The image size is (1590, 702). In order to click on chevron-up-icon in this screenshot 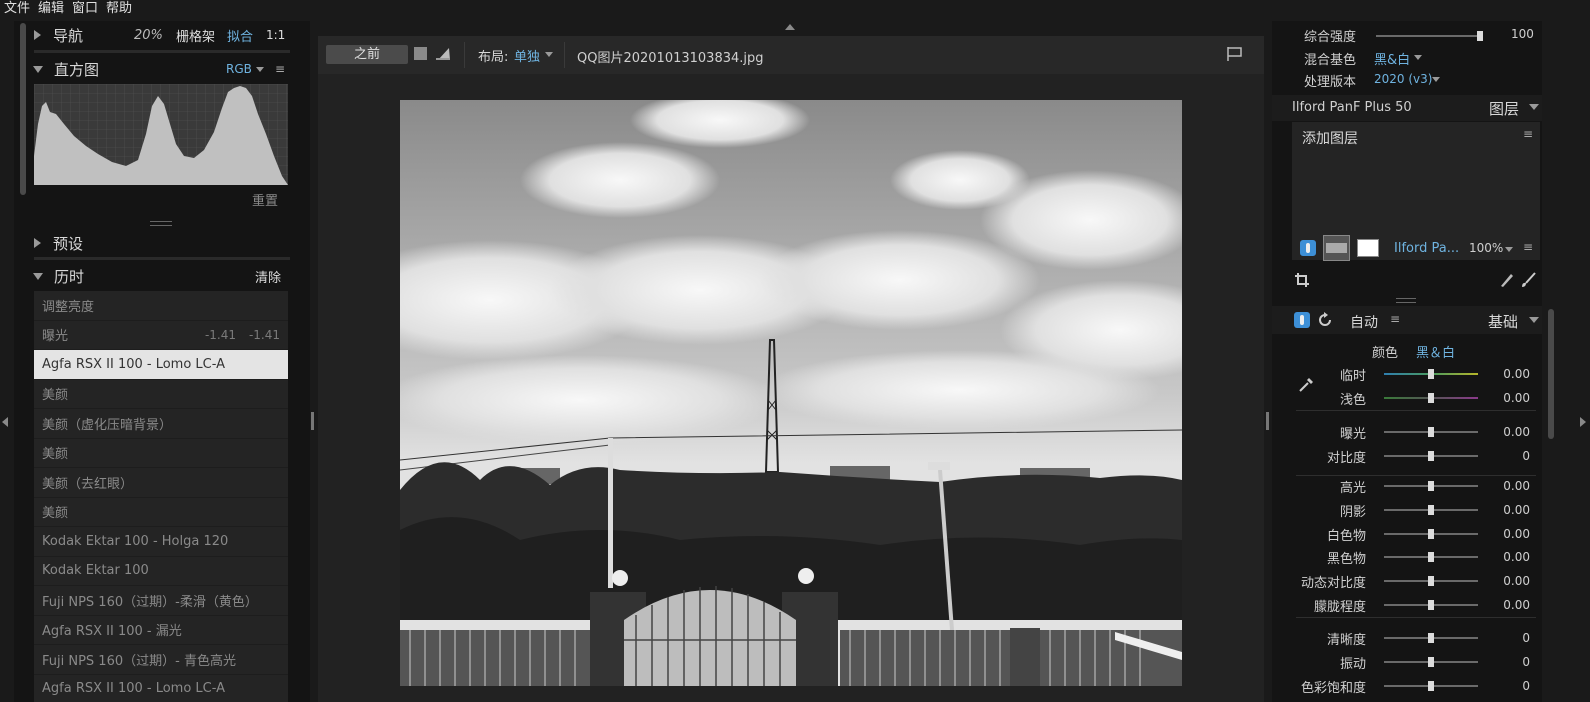, I will do `click(790, 27)`.